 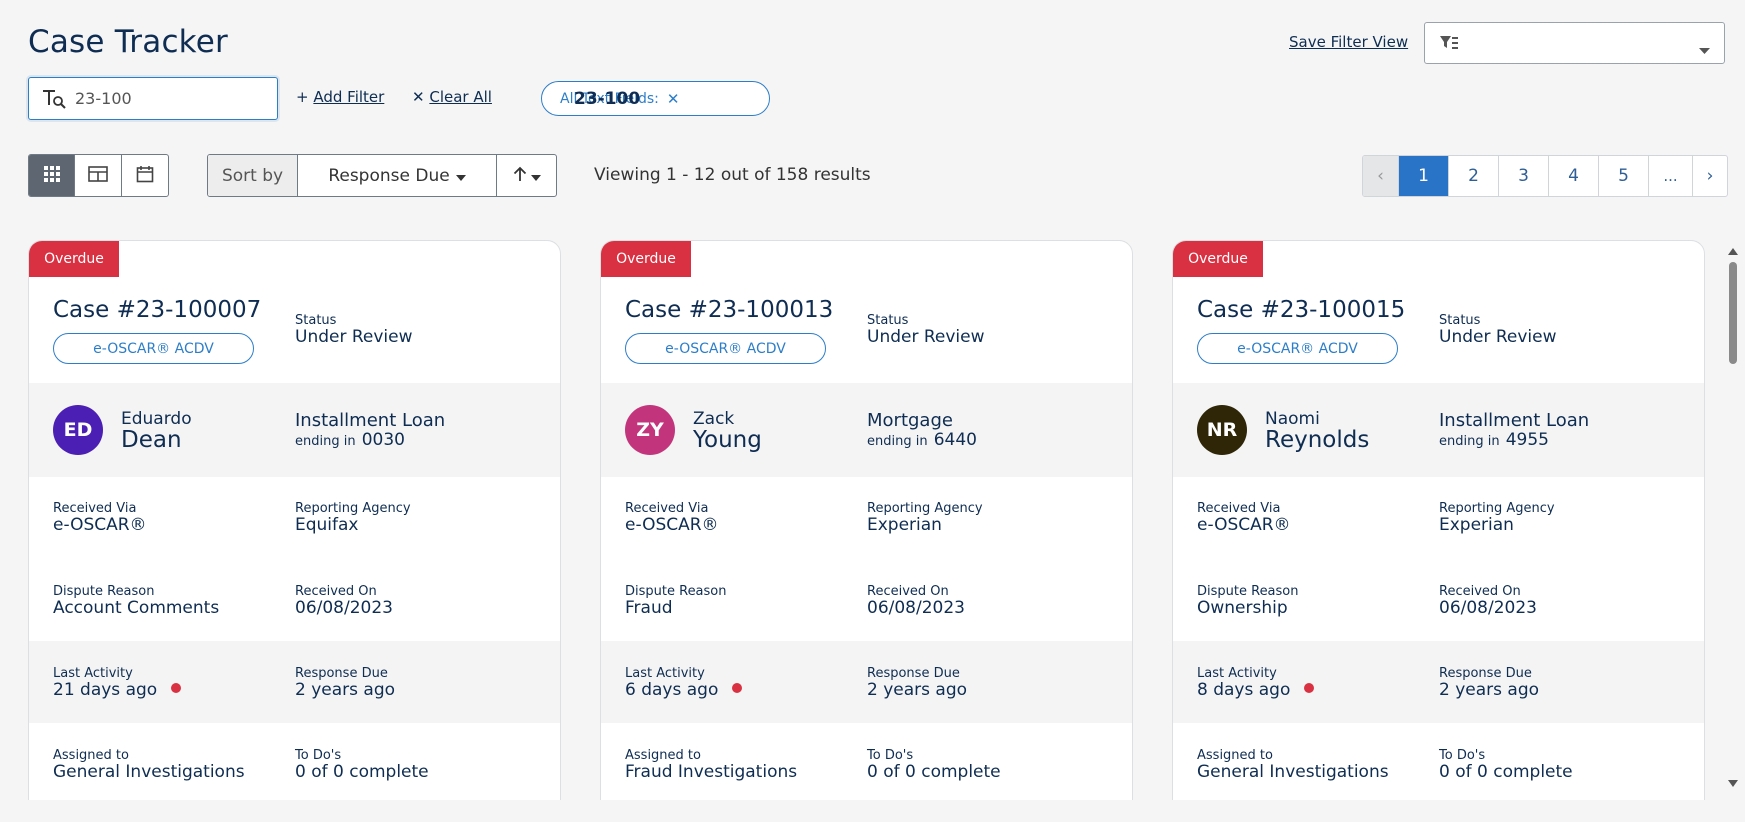 I want to click on sort-direction-dropdown, so click(x=526, y=175).